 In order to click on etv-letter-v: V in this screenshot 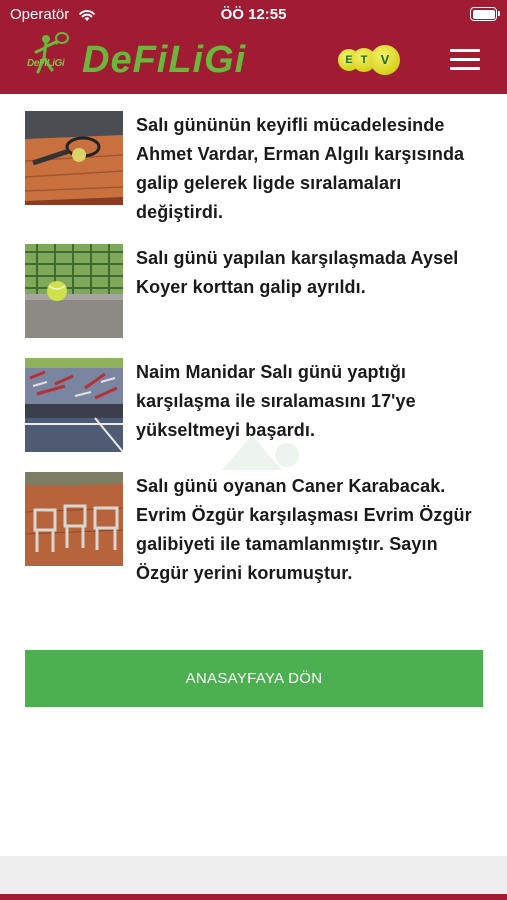, I will do `click(385, 60)`.